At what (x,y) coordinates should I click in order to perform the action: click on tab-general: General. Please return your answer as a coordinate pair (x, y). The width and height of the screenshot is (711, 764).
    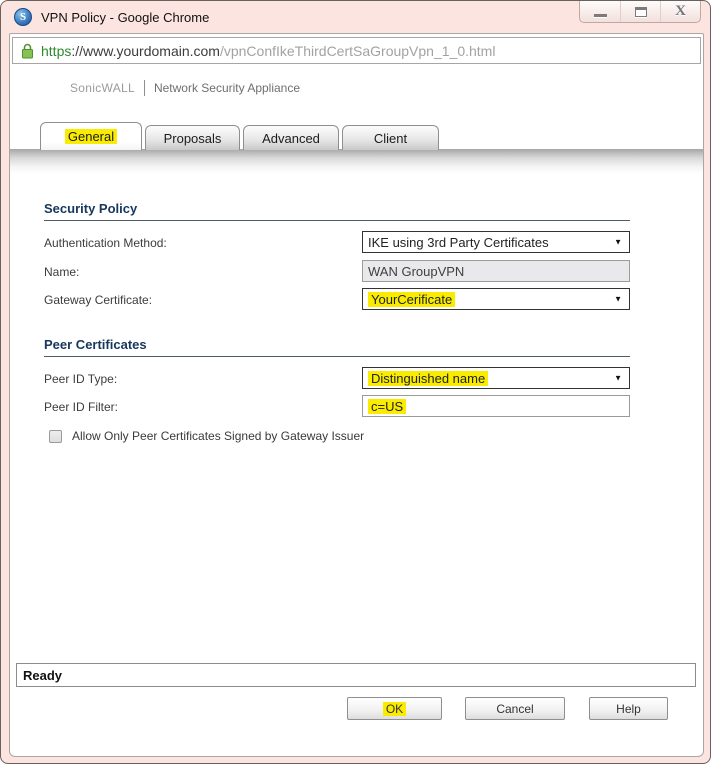
    Looking at the image, I should click on (91, 136).